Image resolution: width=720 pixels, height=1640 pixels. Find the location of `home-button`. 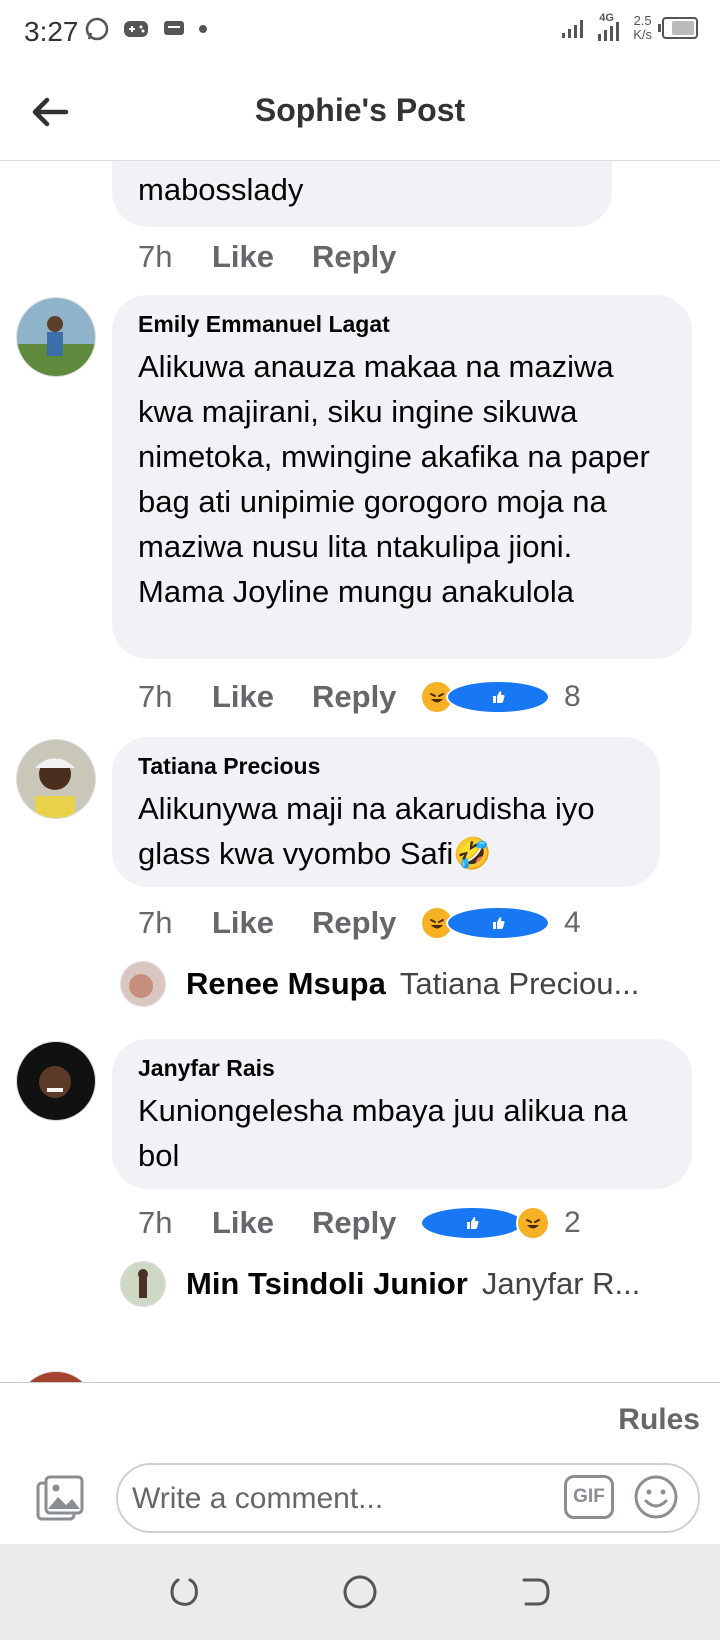

home-button is located at coordinates (360, 1592).